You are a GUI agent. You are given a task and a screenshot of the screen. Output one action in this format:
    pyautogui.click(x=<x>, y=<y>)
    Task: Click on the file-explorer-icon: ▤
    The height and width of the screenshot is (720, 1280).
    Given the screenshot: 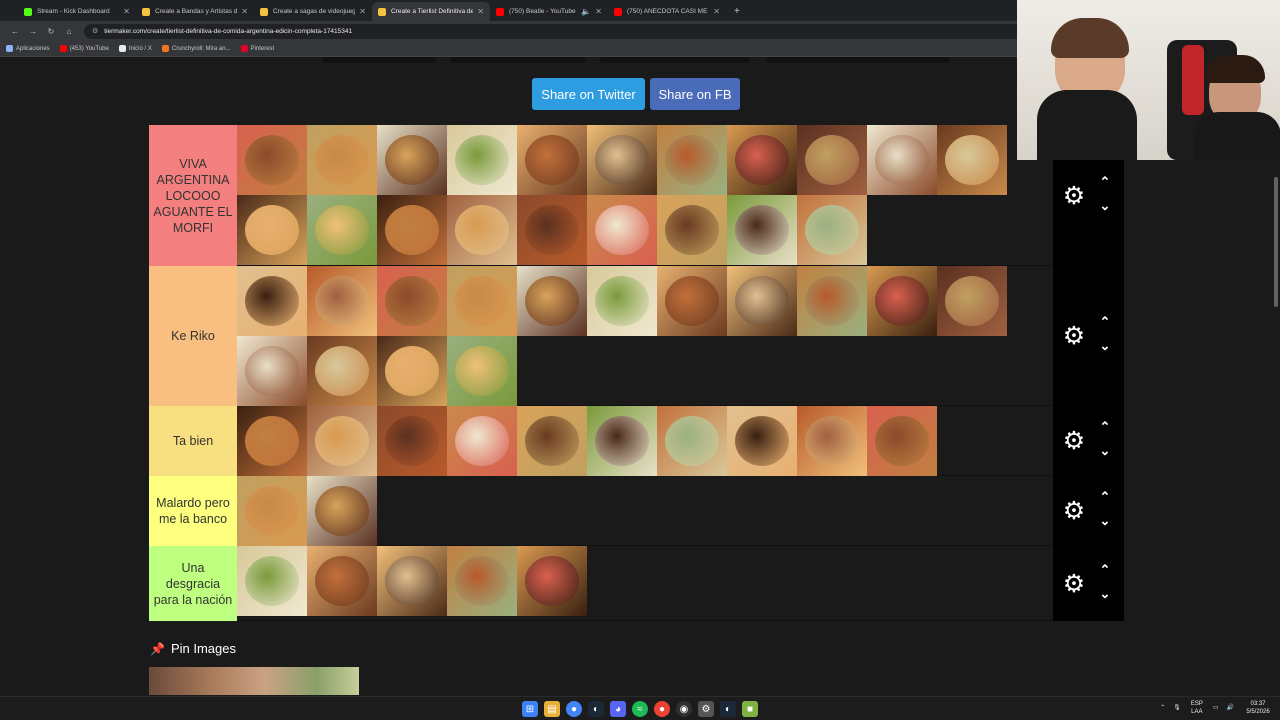 What is the action you would take?
    pyautogui.click(x=552, y=709)
    